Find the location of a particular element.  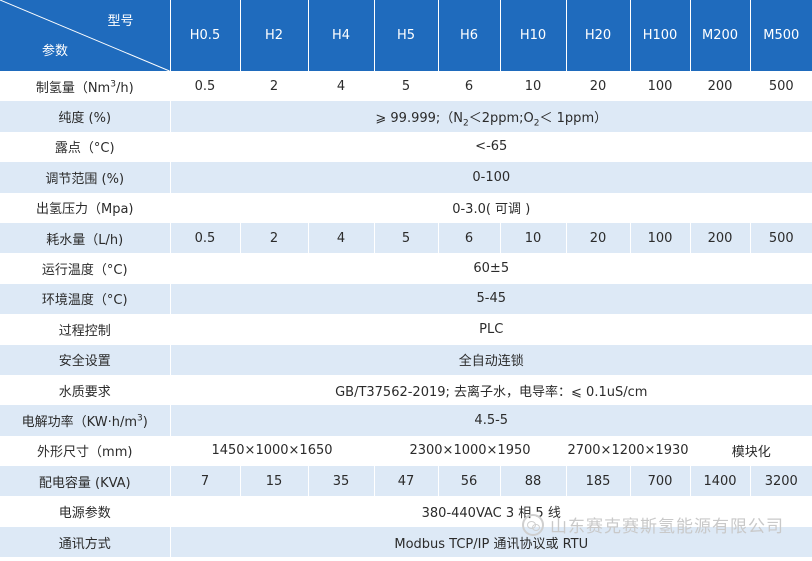

model-header: H100 is located at coordinates (660, 35).